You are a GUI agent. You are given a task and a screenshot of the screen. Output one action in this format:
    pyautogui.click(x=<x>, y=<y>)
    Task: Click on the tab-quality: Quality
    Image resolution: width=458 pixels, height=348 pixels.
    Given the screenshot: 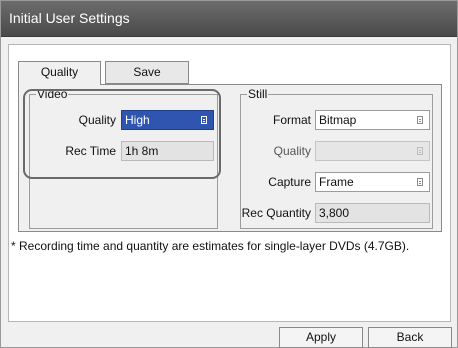 What is the action you would take?
    pyautogui.click(x=59, y=73)
    